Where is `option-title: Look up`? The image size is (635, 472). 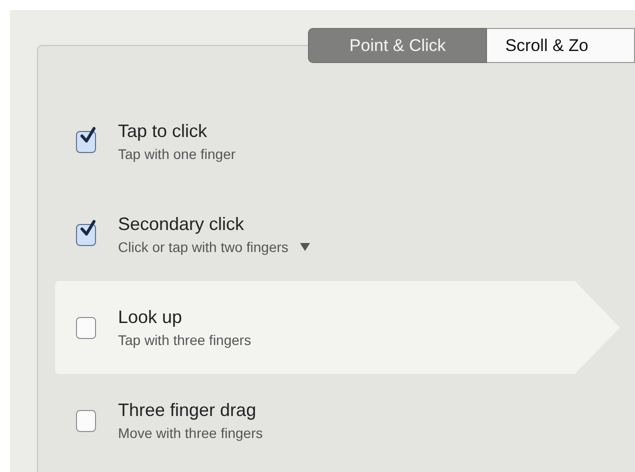
option-title: Look up is located at coordinates (151, 317).